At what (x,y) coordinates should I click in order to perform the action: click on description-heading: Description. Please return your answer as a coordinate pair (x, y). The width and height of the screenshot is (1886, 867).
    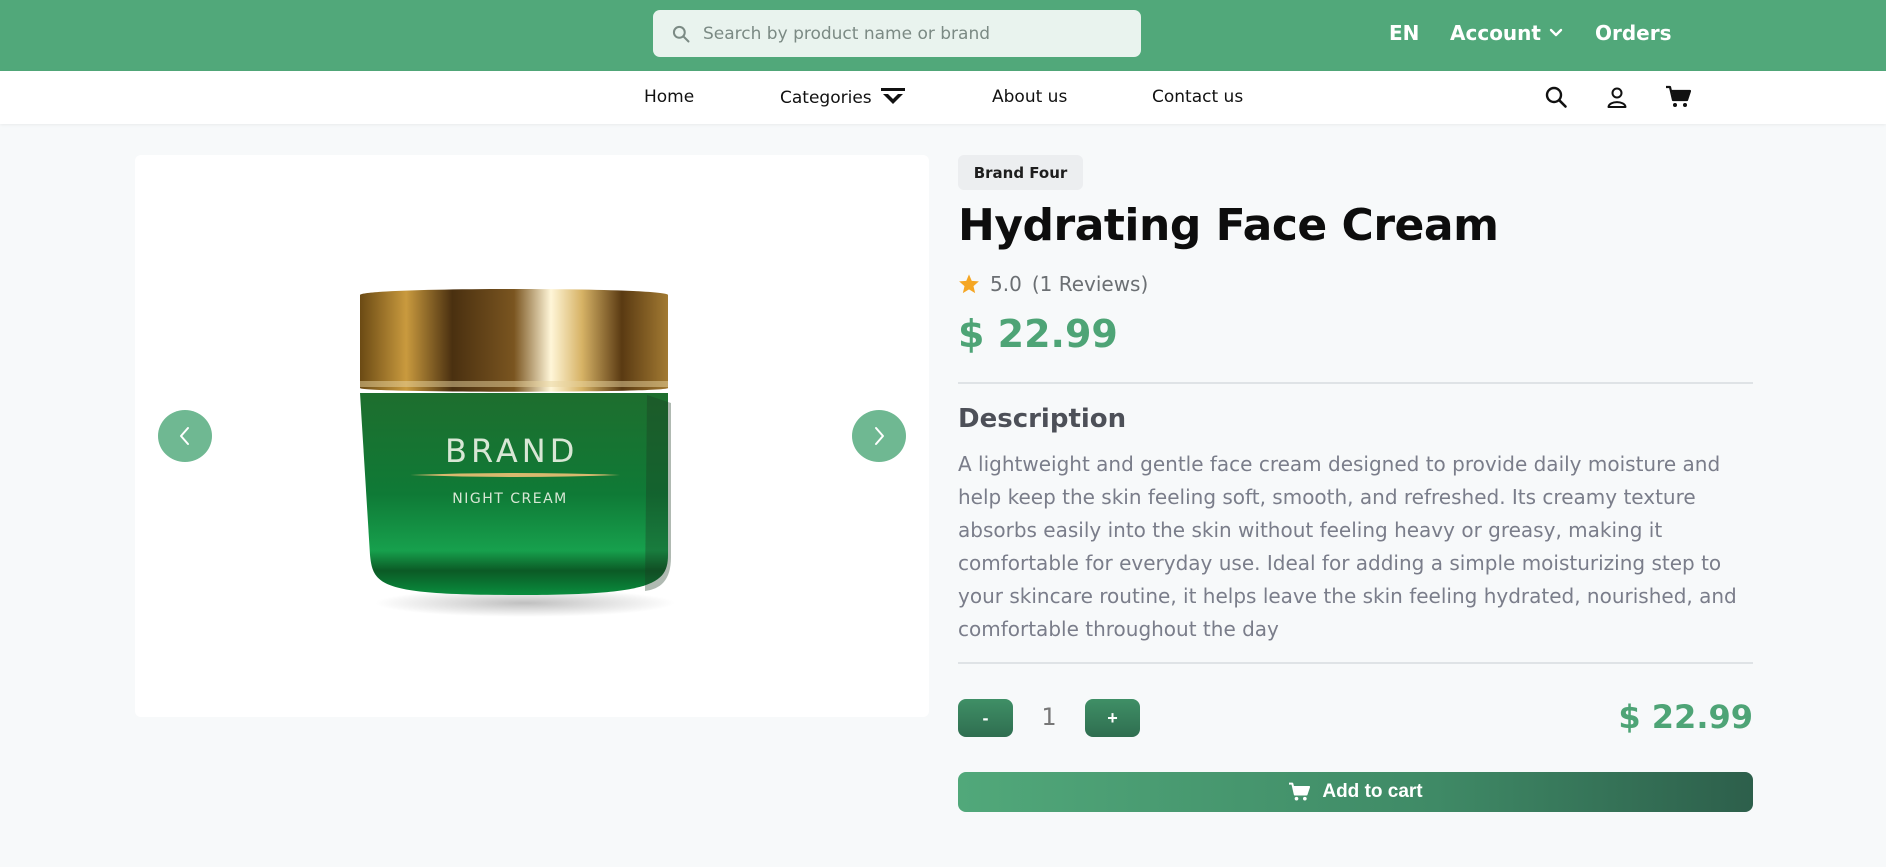
    Looking at the image, I should click on (1042, 419).